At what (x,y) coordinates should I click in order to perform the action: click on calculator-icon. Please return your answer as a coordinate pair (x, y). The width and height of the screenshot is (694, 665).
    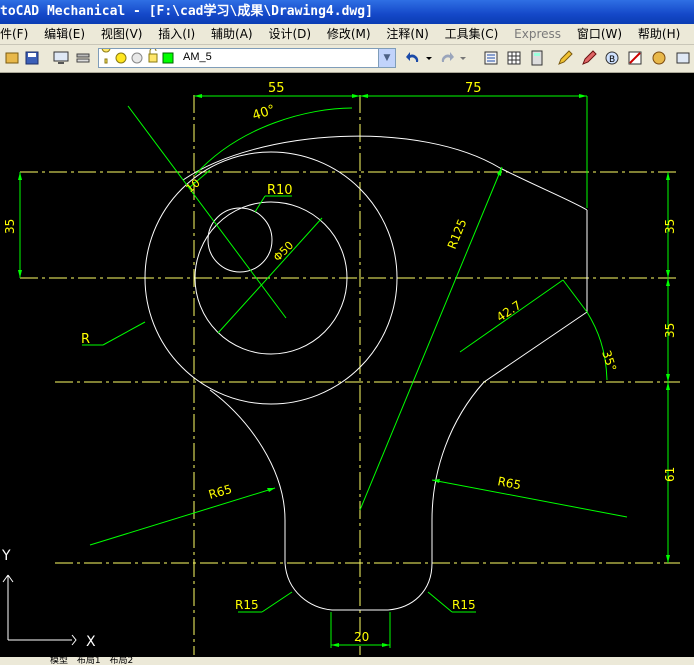
    Looking at the image, I should click on (537, 58).